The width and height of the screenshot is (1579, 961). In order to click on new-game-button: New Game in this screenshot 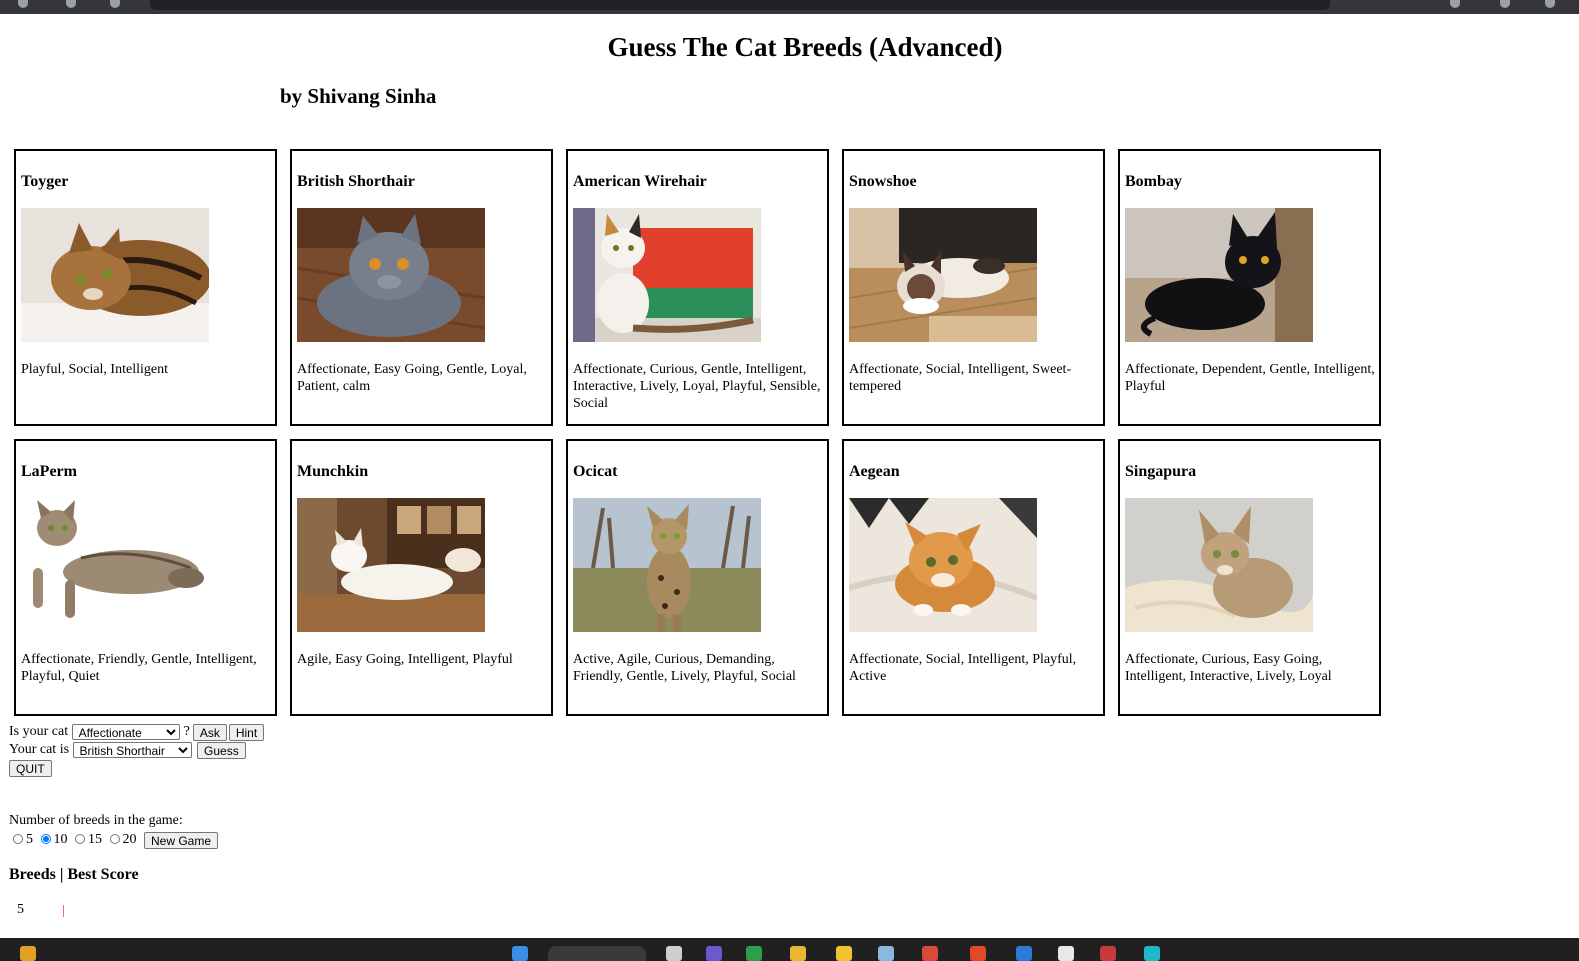, I will do `click(181, 840)`.